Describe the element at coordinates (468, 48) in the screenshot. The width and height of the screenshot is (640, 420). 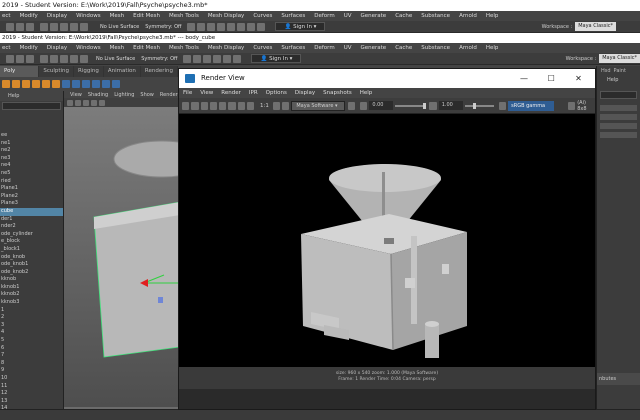
I see `menu2-item-15: Arnold` at that location.